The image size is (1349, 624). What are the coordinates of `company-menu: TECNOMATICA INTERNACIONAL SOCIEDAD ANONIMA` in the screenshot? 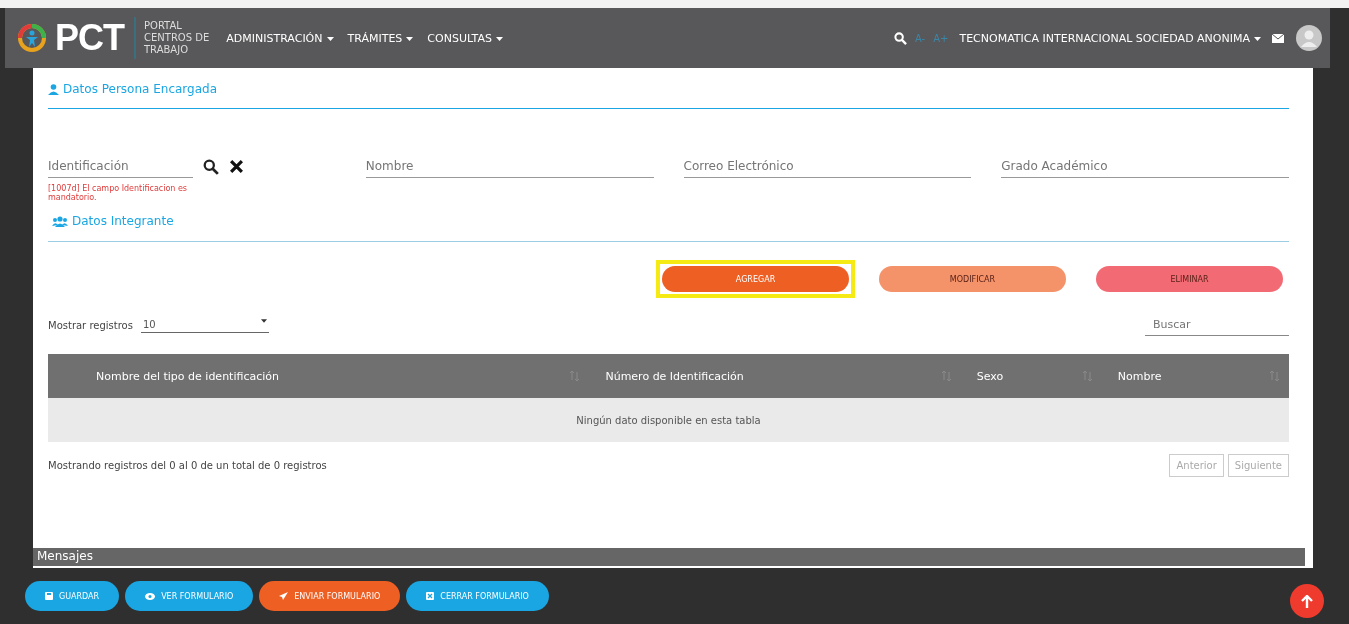 It's located at (1110, 38).